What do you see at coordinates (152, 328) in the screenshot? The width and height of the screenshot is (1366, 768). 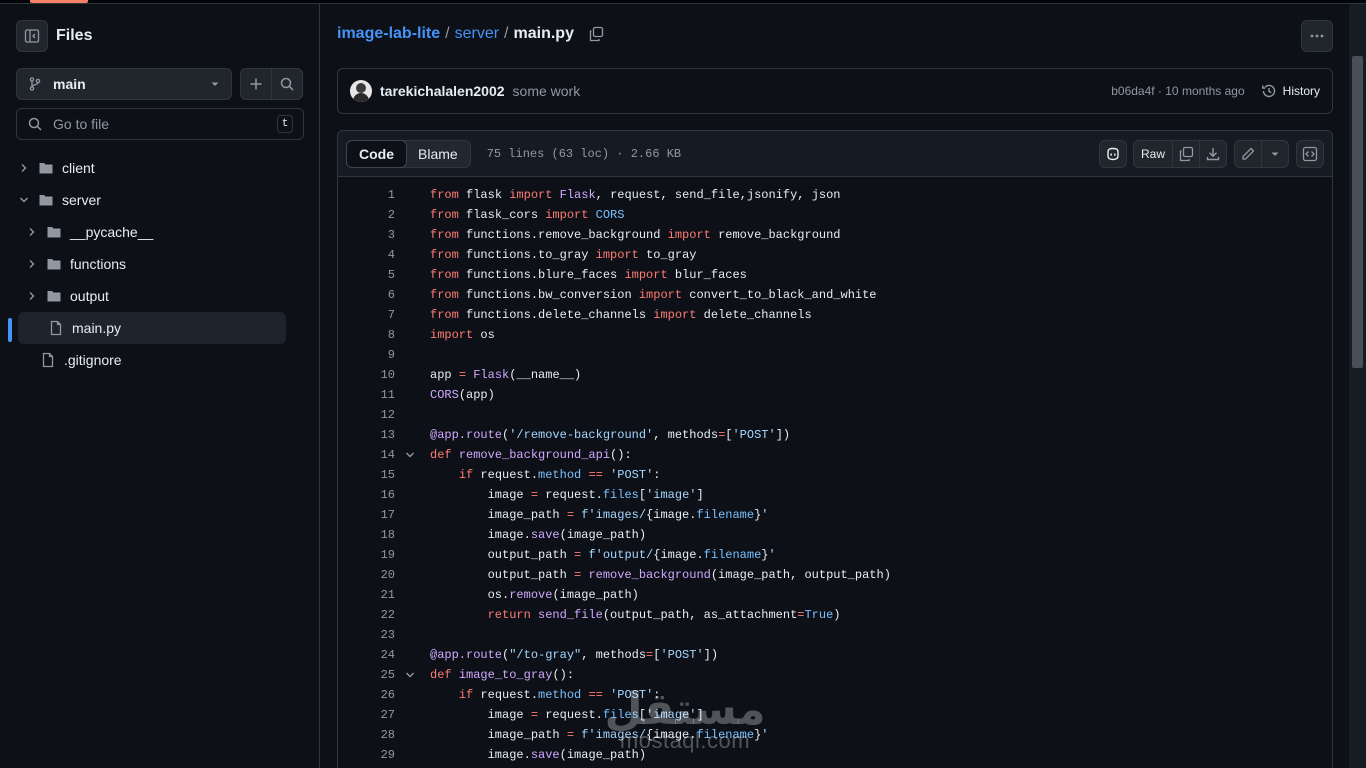 I see `tree-item-main-py: main.py` at bounding box center [152, 328].